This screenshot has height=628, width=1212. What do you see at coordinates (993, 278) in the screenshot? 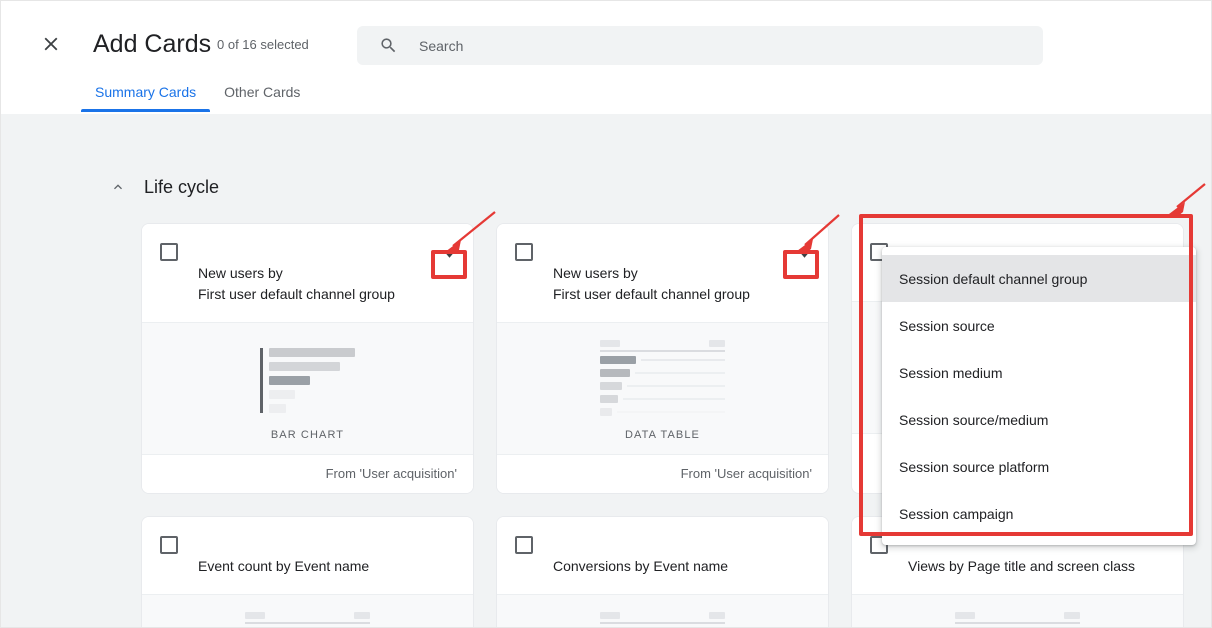
I see `dropdown-item-label: Session default channel group` at bounding box center [993, 278].